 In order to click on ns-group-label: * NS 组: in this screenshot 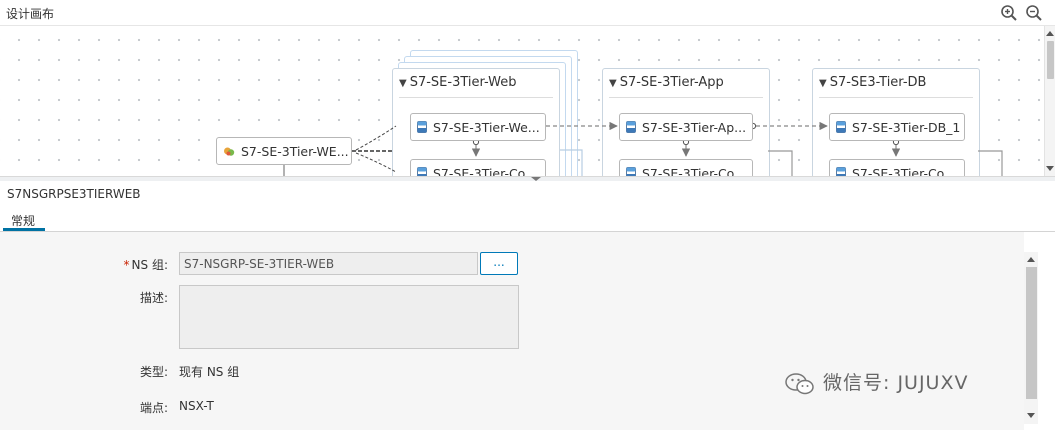, I will do `click(145, 265)`.